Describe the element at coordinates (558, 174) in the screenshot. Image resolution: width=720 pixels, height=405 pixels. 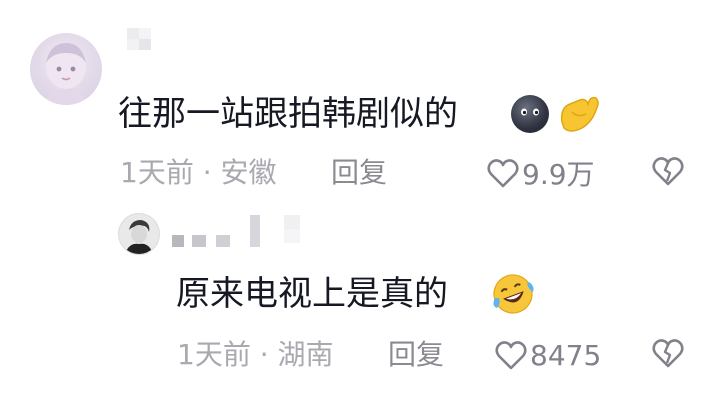
I see `like-count: 9.9万` at that location.